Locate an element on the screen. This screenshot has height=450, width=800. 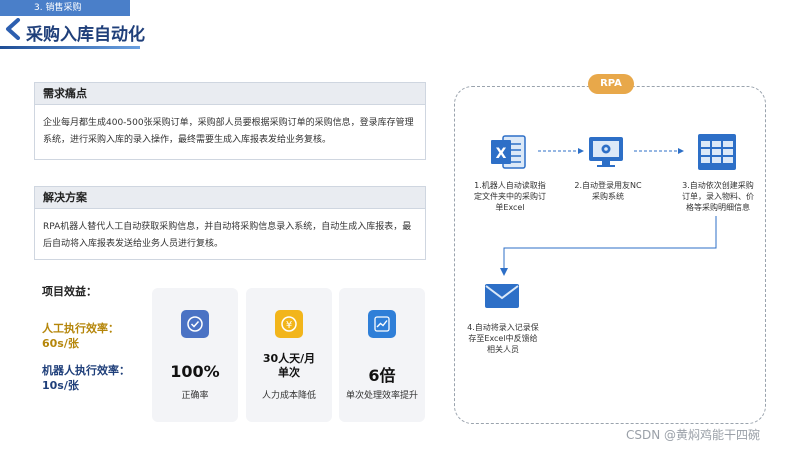
chart-trend-icon is located at coordinates (382, 324).